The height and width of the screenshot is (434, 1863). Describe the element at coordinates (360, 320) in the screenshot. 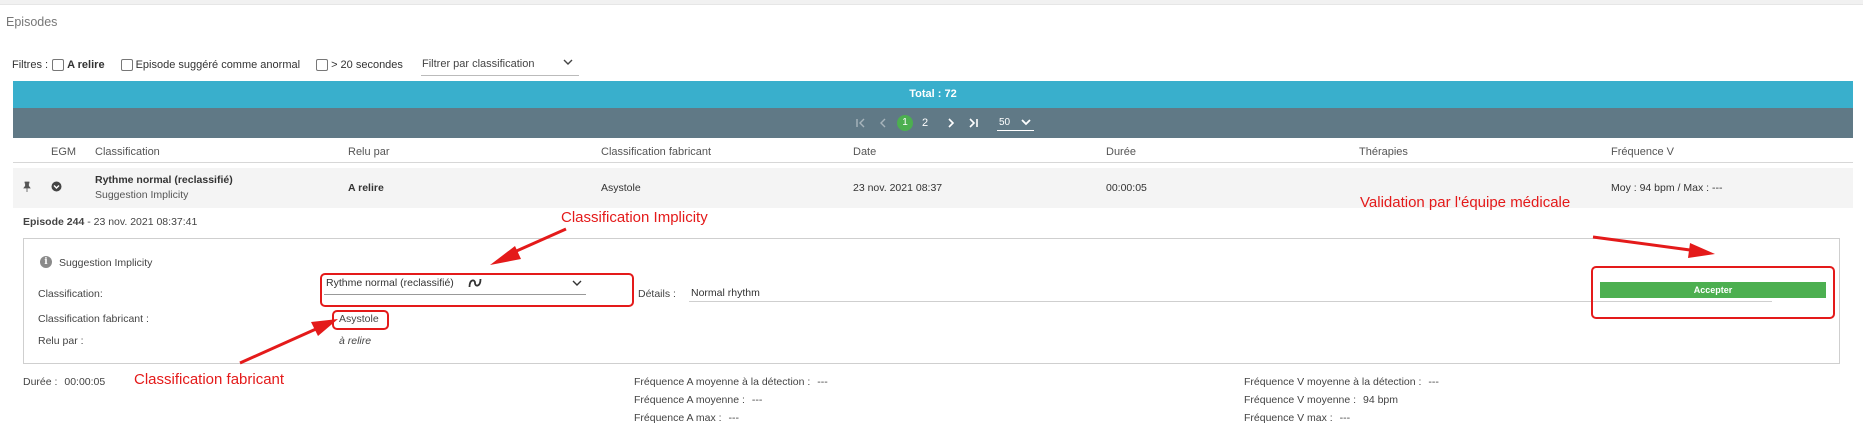

I see `highlight-classification-fabricant` at that location.